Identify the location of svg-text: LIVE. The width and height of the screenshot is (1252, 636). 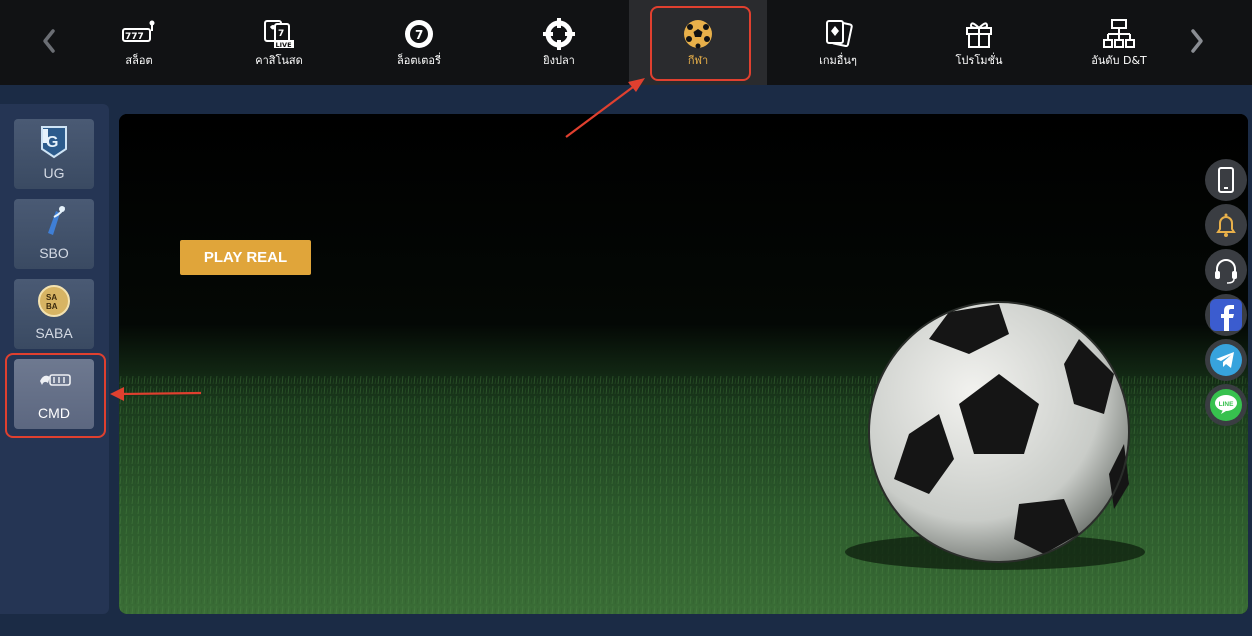
(284, 45).